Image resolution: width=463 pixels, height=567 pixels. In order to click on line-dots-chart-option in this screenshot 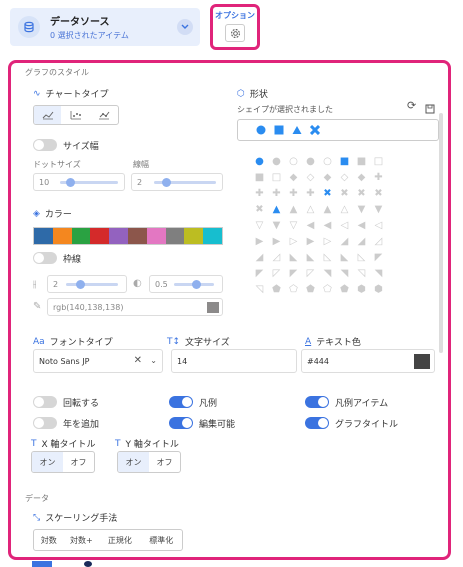, I will do `click(104, 115)`.